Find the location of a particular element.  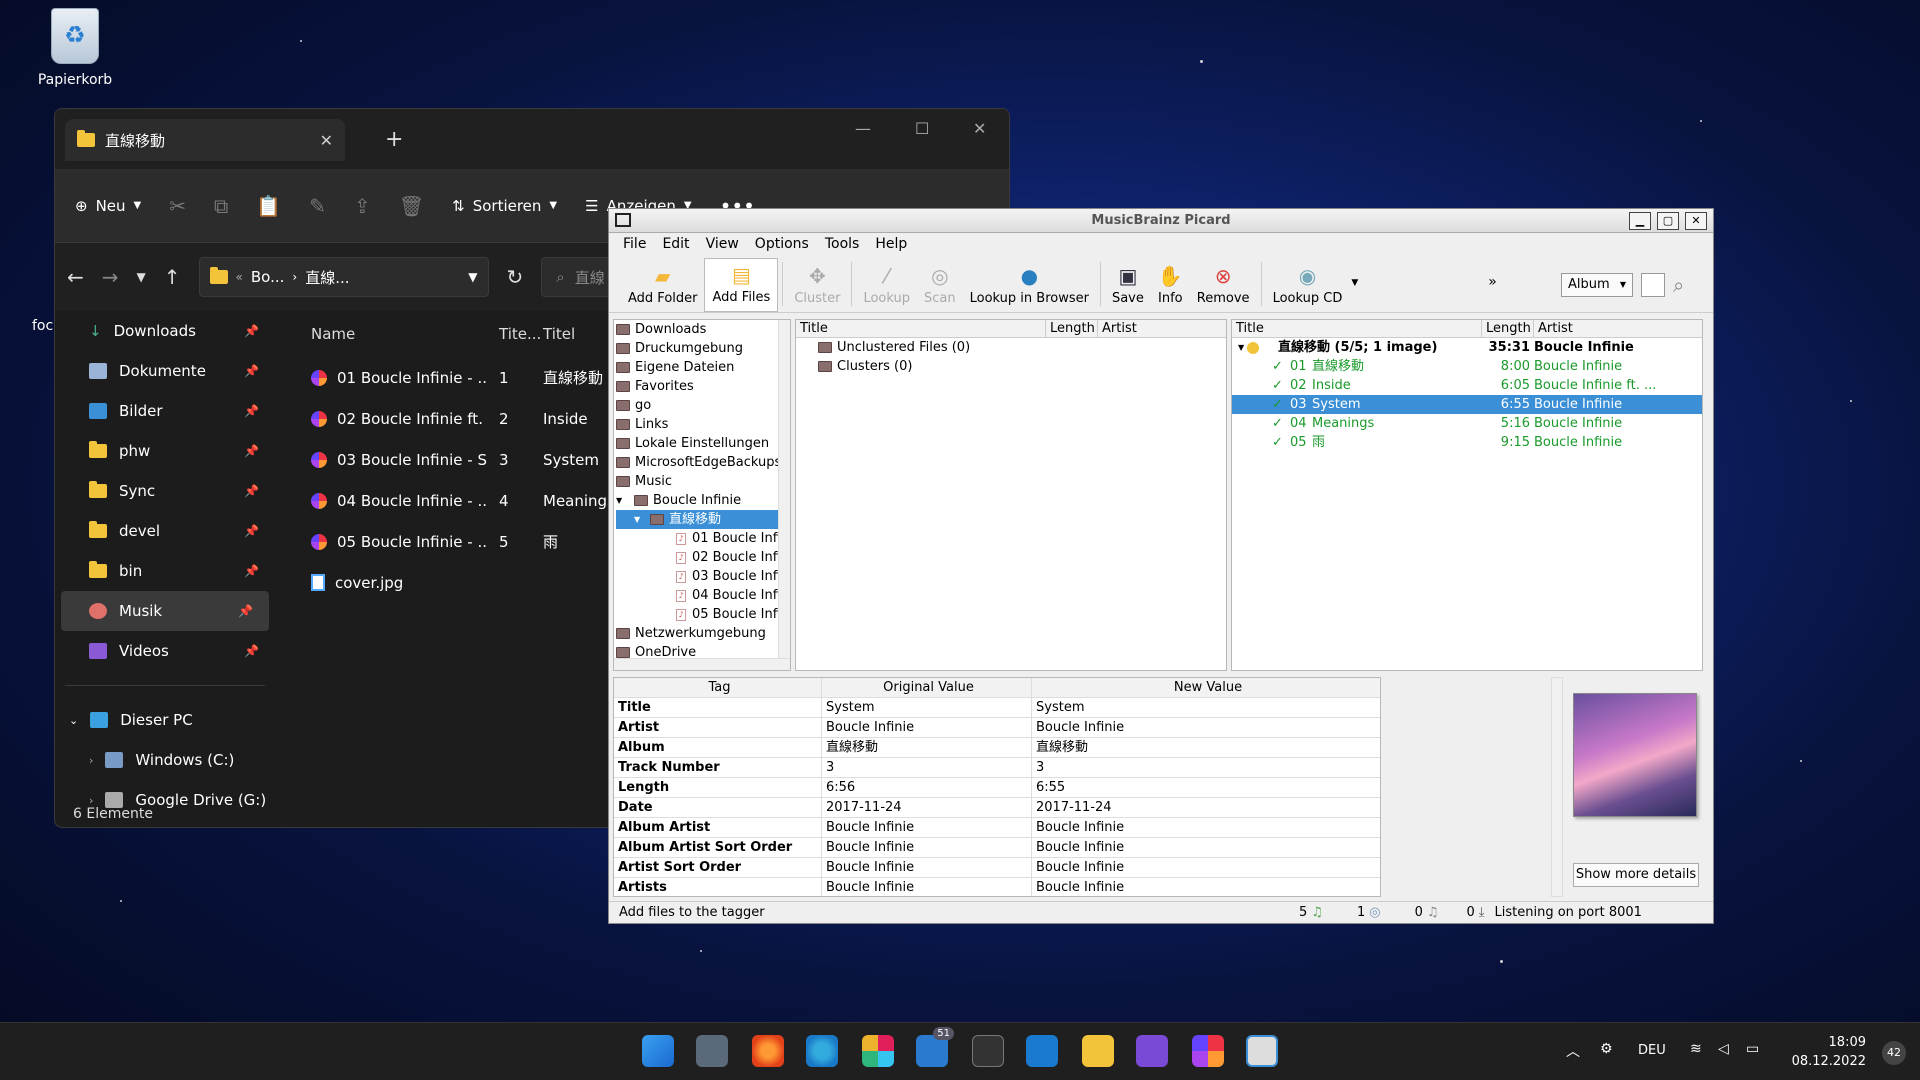

tree-item: Favorites is located at coordinates (703, 386).